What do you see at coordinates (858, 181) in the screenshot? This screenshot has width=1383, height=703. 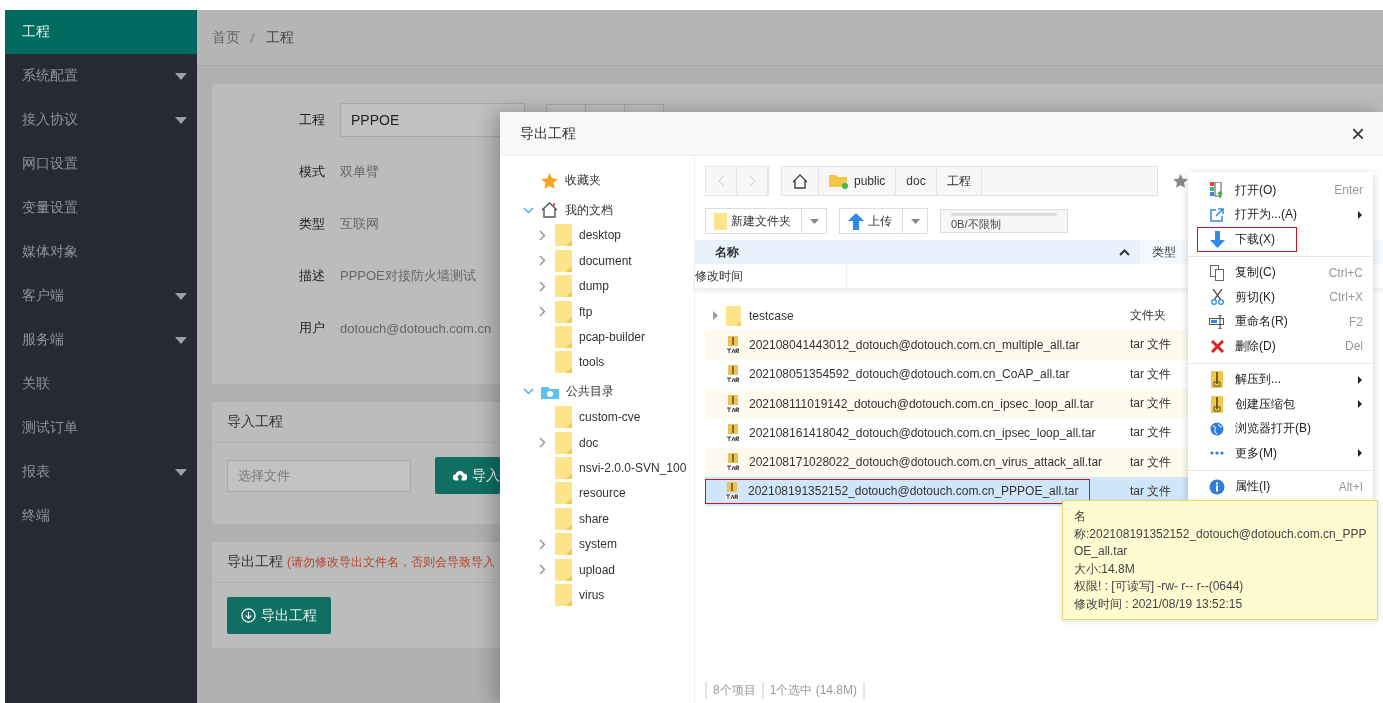 I see `path-segment: public` at bounding box center [858, 181].